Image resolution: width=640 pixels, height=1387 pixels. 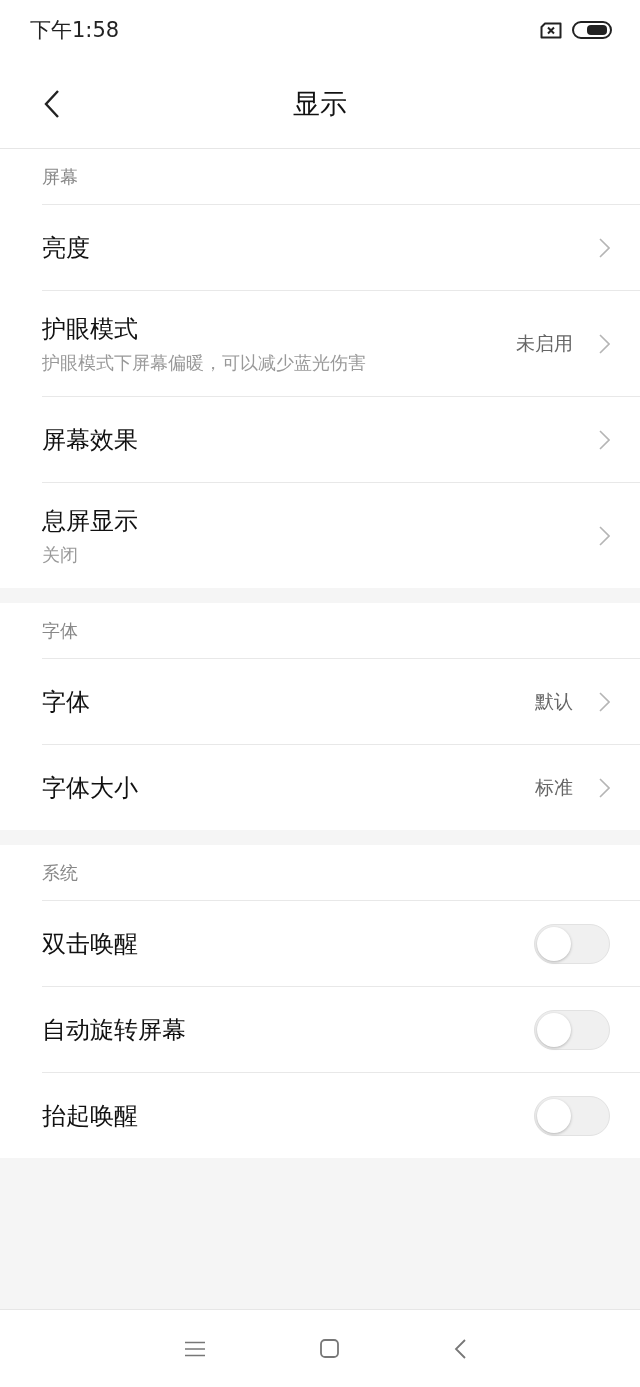 What do you see at coordinates (60, 872) in the screenshot?
I see `section-header: 系统` at bounding box center [60, 872].